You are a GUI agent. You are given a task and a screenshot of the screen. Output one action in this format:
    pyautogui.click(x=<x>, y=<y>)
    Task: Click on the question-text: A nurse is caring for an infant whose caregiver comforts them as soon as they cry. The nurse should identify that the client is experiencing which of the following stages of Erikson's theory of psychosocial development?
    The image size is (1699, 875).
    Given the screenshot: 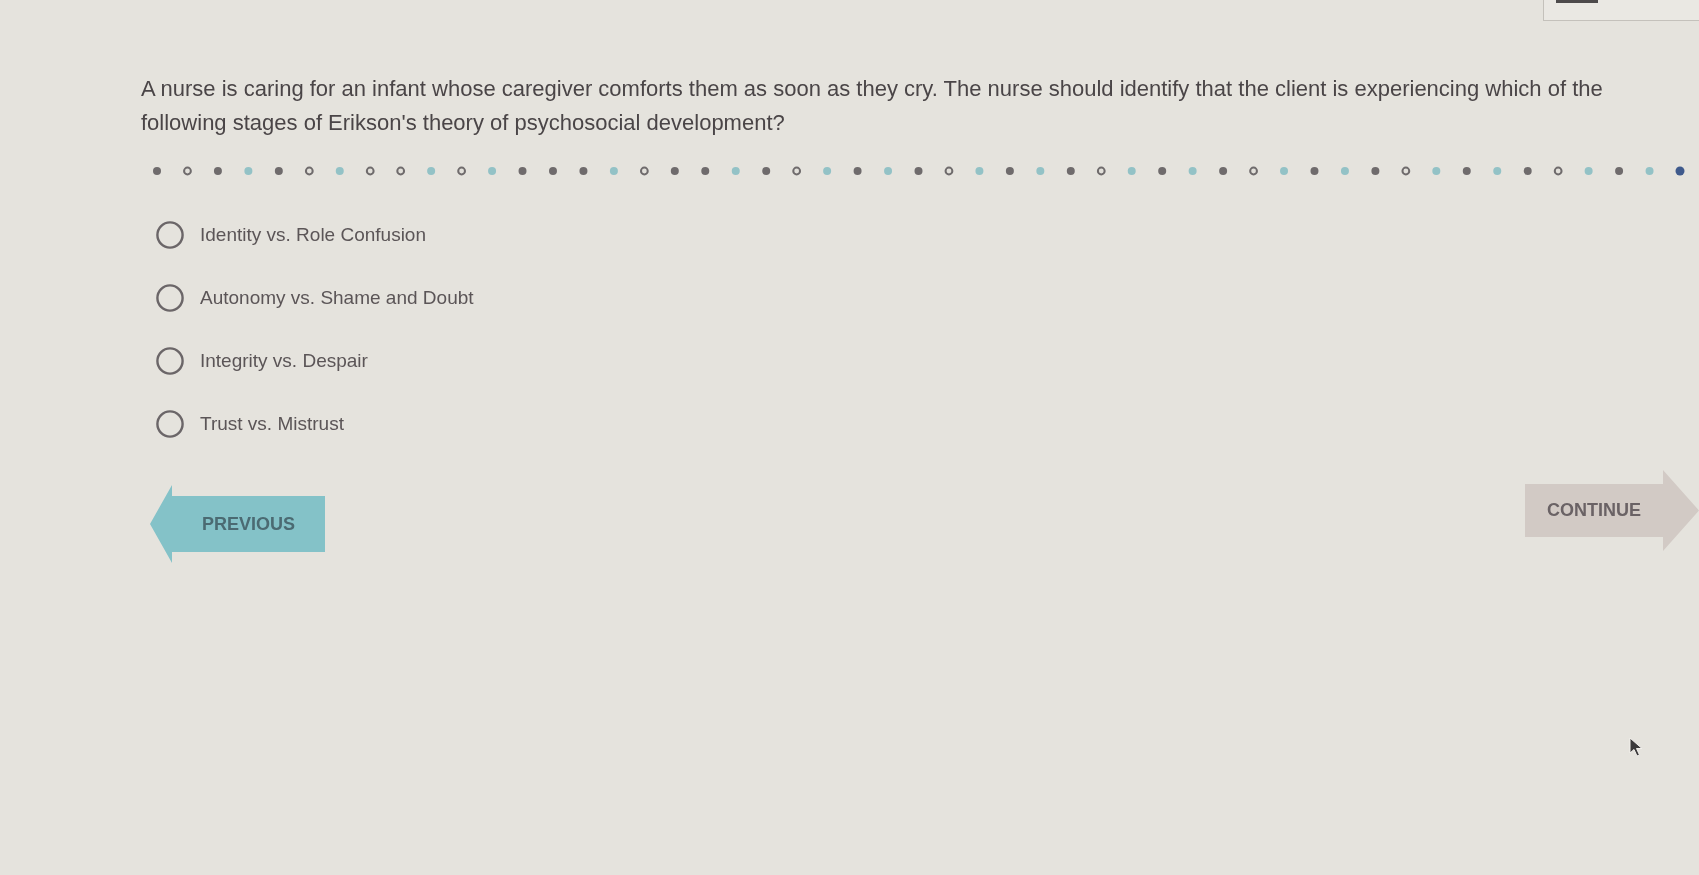 What is the action you would take?
    pyautogui.click(x=872, y=106)
    